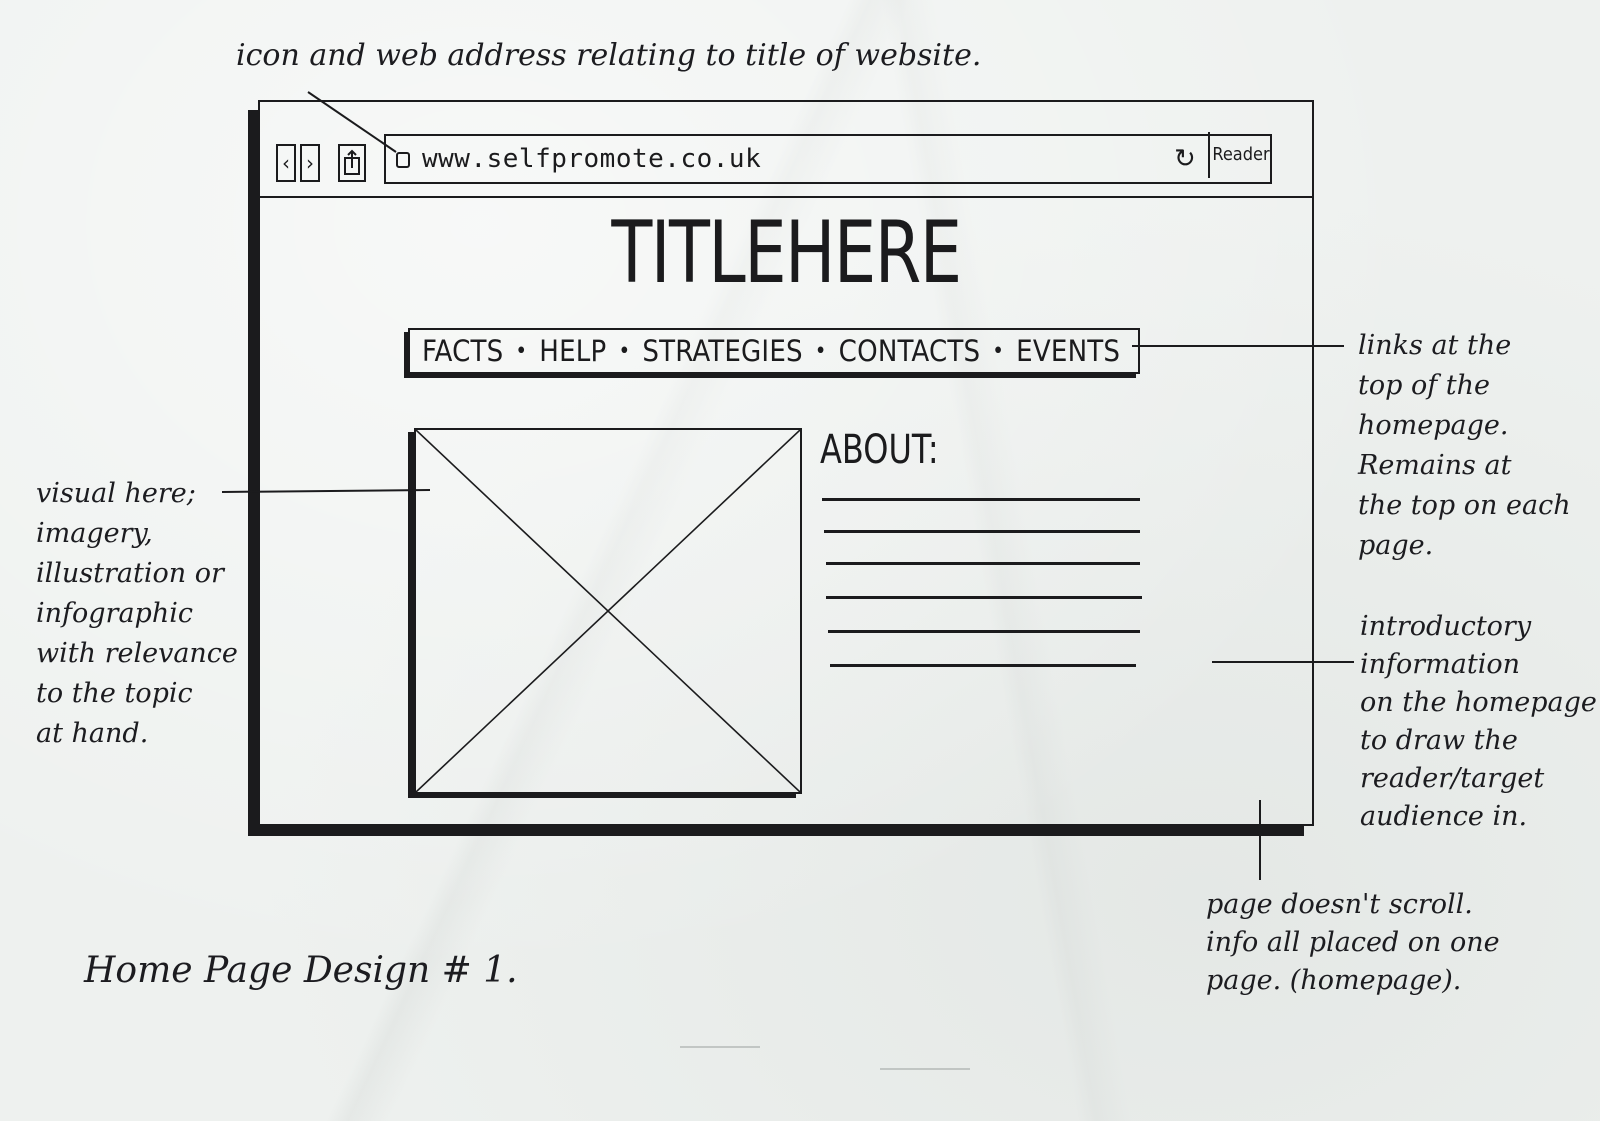  Describe the element at coordinates (301, 970) in the screenshot. I see `design-label: Home Page Design # 1.` at that location.